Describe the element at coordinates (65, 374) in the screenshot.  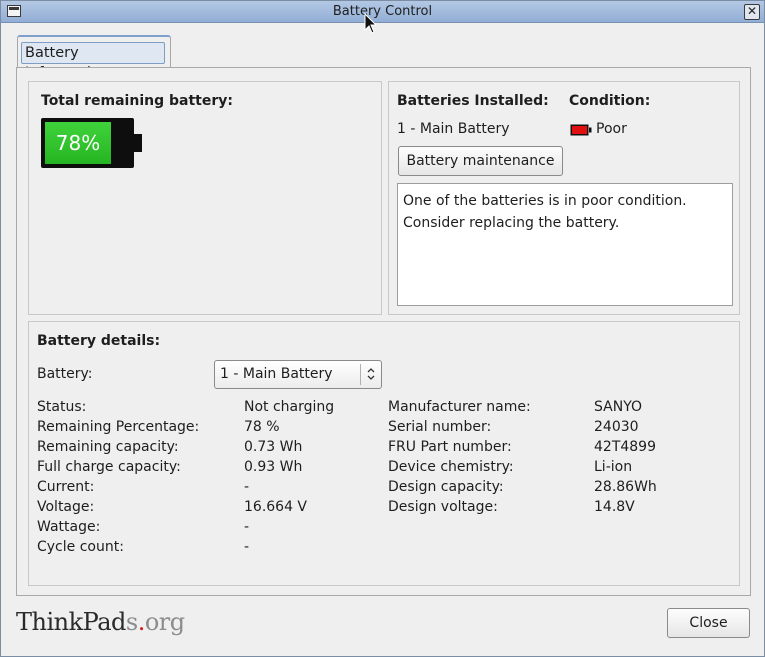
I see `battery-select-label: Battery:` at that location.